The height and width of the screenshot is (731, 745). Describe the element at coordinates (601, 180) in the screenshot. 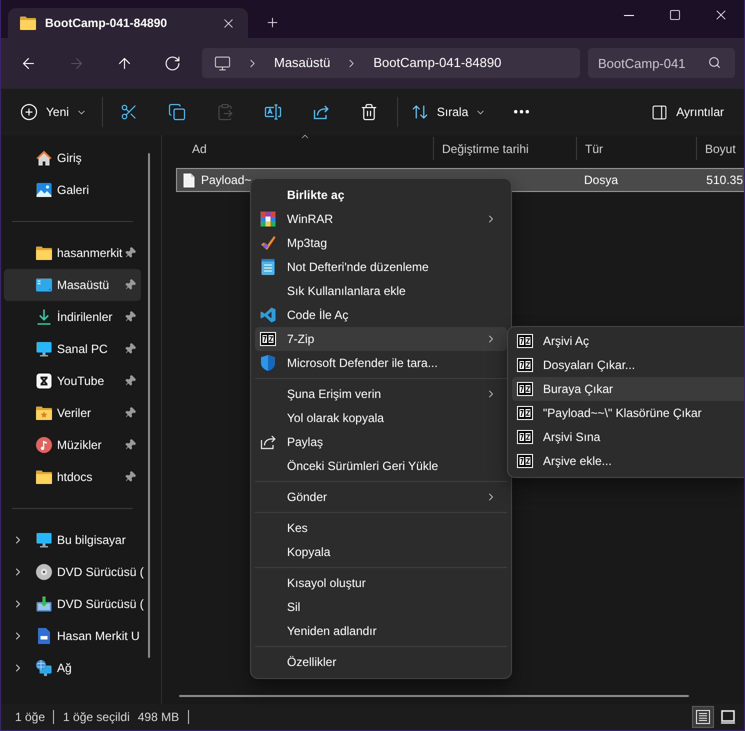

I see `file-type: Dosya` at that location.